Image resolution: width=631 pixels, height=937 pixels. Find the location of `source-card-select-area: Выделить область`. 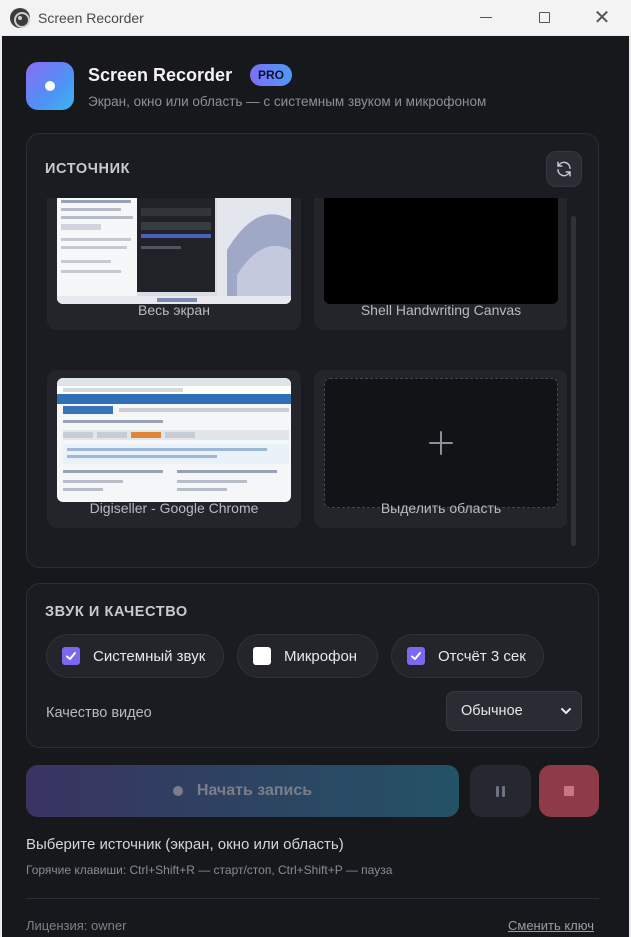

source-card-select-area: Выделить область is located at coordinates (440, 449).